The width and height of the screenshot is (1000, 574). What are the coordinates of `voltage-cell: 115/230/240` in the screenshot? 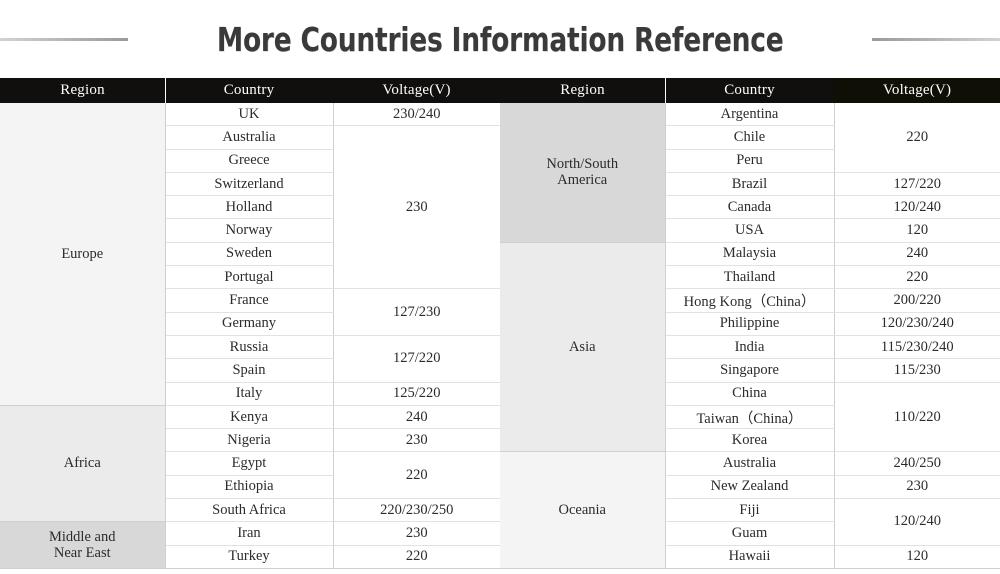 It's located at (917, 347).